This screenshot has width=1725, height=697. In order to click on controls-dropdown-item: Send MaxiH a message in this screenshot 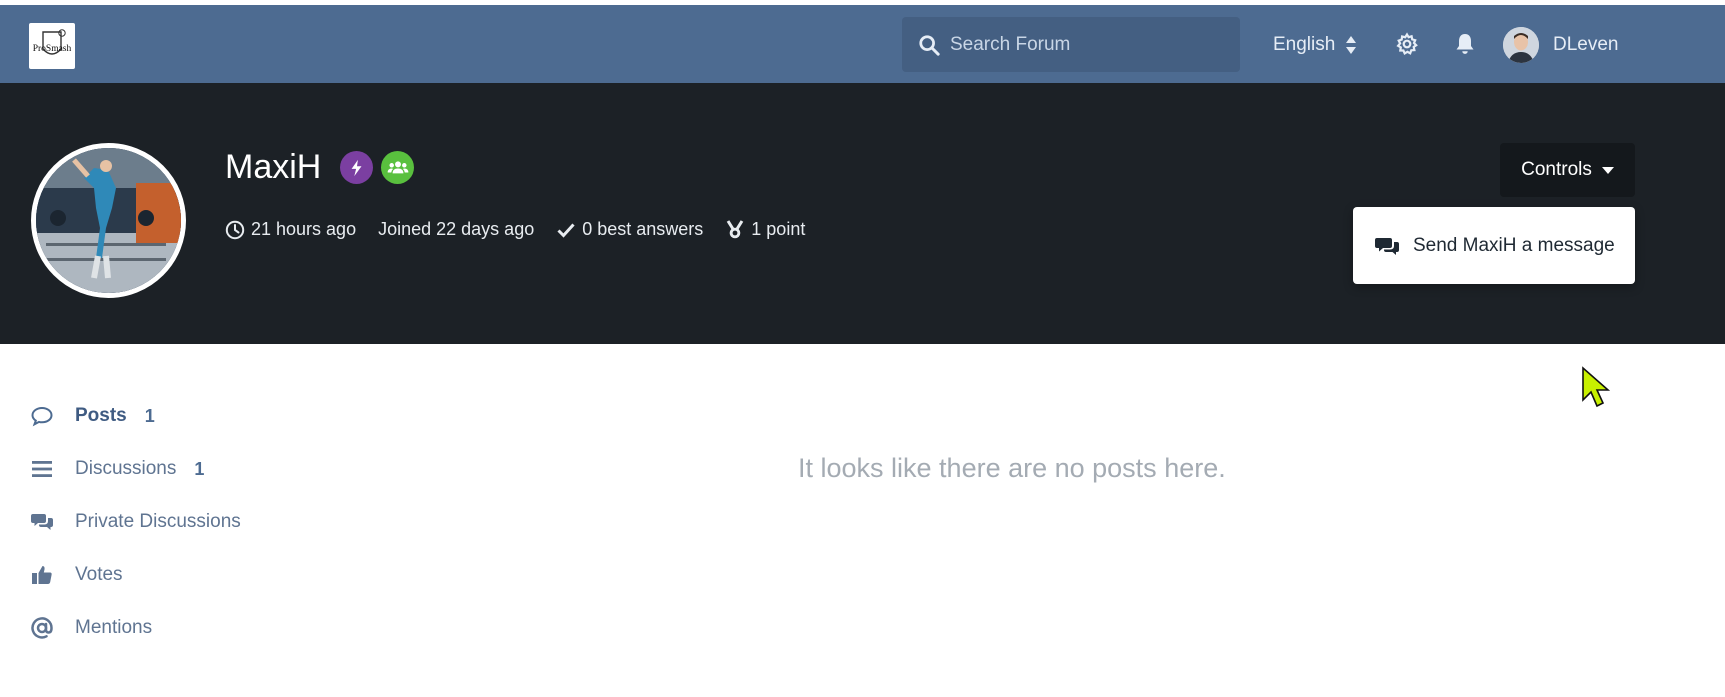, I will do `click(1494, 245)`.